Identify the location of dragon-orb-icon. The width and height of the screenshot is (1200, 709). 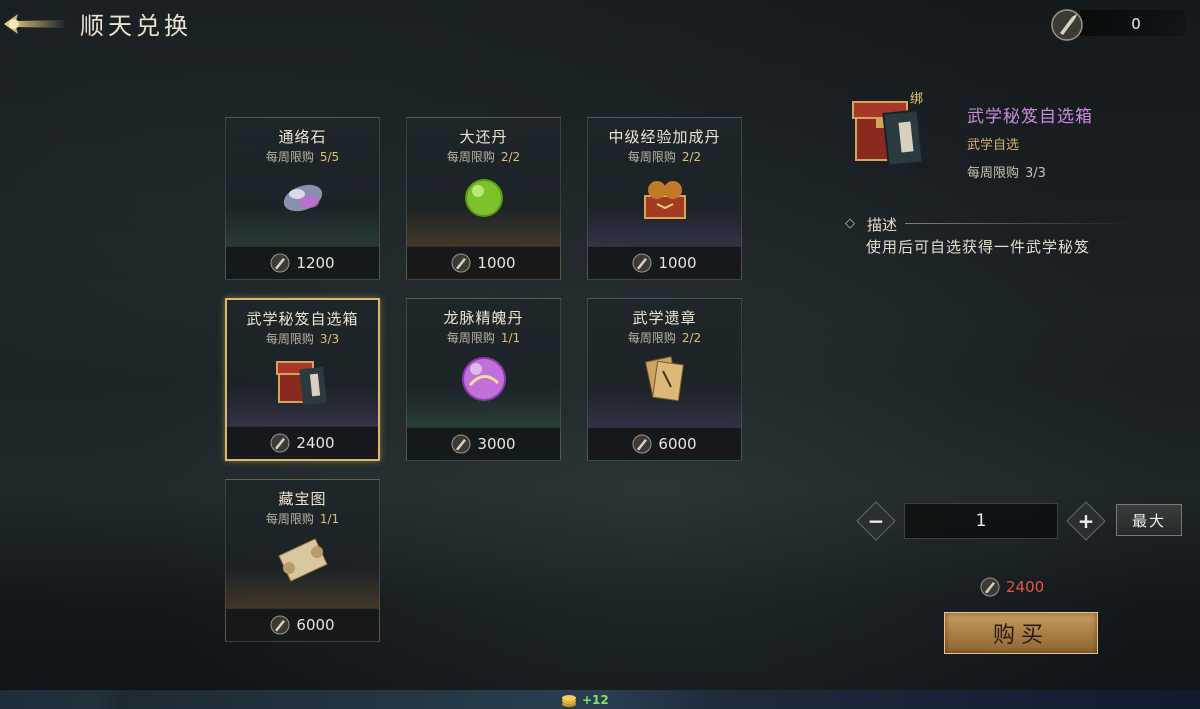
(483, 379).